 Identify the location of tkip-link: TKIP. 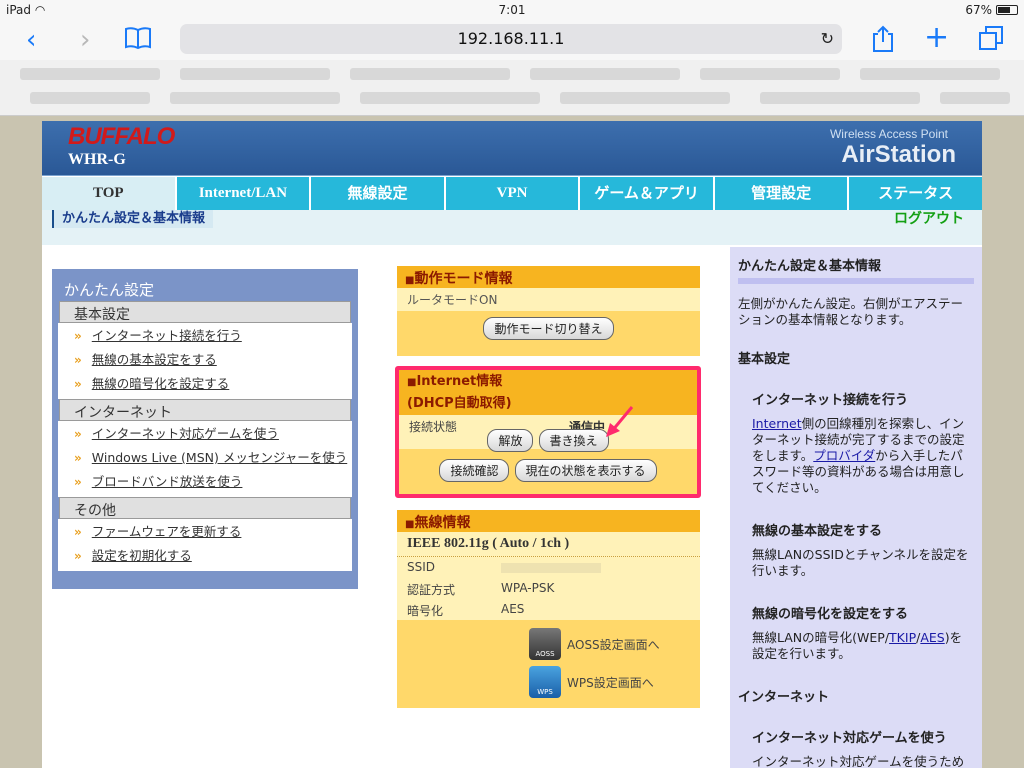
(902, 637).